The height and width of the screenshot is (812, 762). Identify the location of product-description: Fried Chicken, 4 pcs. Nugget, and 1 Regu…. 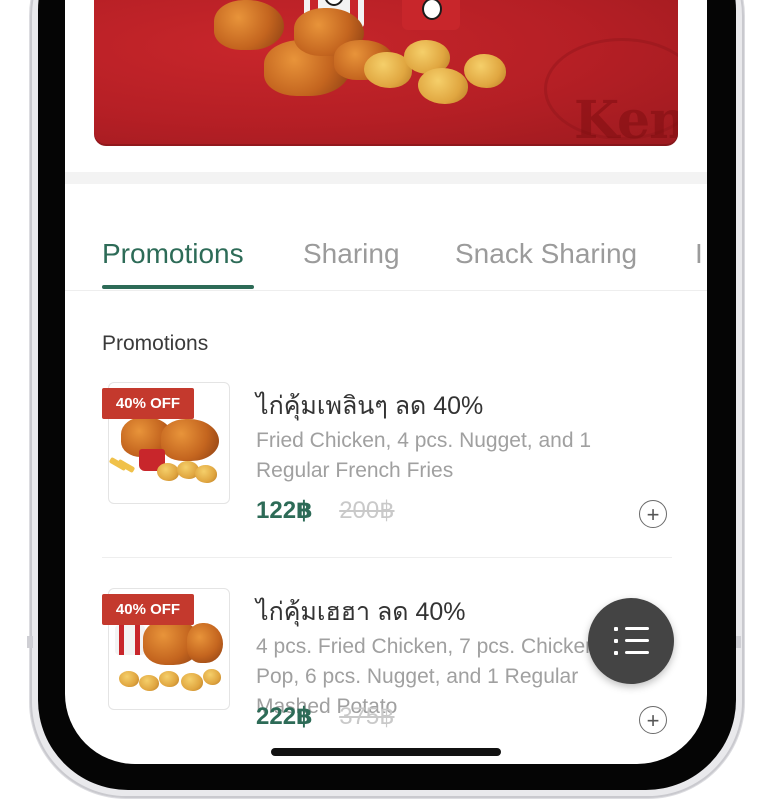
(424, 455).